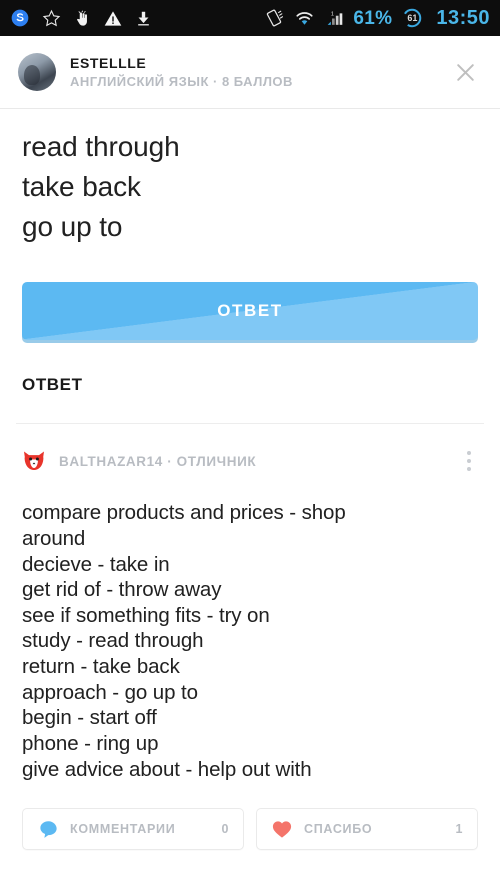  I want to click on wifi-icon, so click(304, 18).